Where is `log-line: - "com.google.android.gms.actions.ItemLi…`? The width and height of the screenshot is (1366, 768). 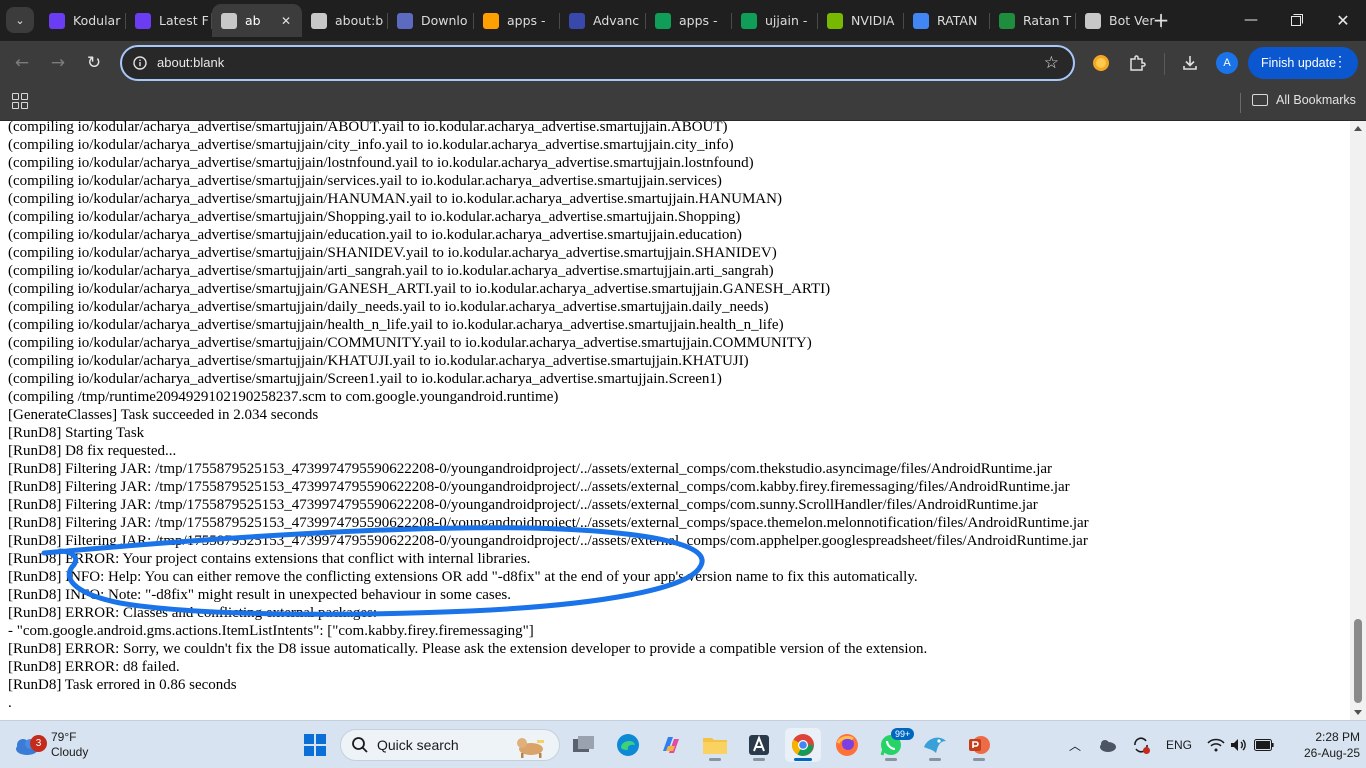 log-line: - "com.google.android.gms.actions.ItemLi… is located at coordinates (271, 631).